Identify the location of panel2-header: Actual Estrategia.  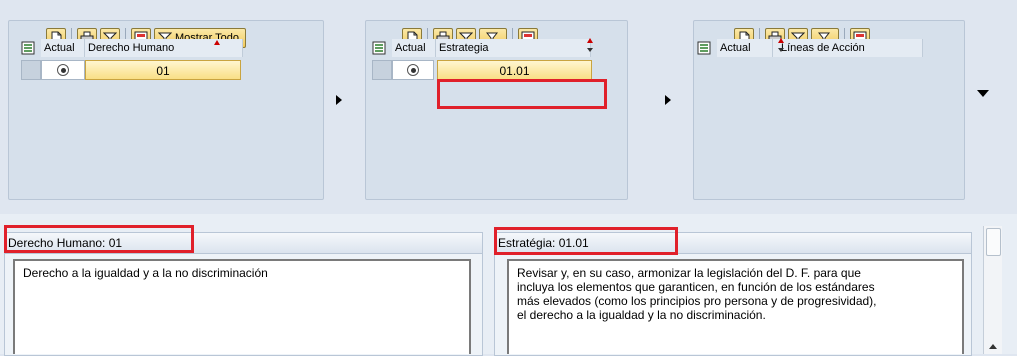
(481, 48).